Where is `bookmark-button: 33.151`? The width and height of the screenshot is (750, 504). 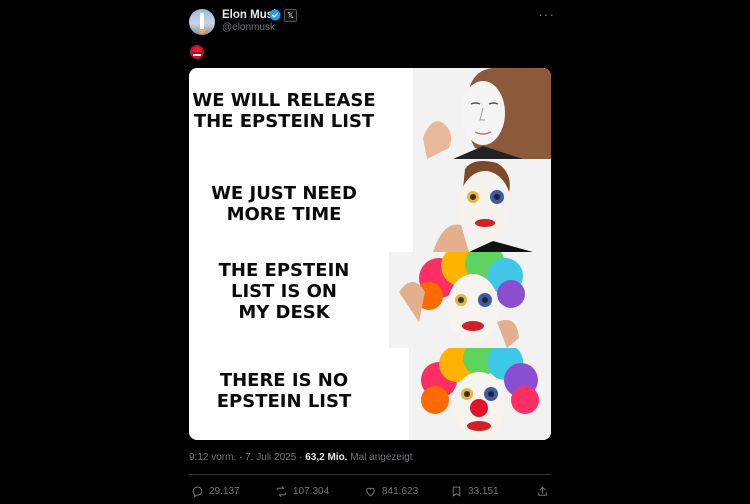
bookmark-button: 33.151 is located at coordinates (474, 491).